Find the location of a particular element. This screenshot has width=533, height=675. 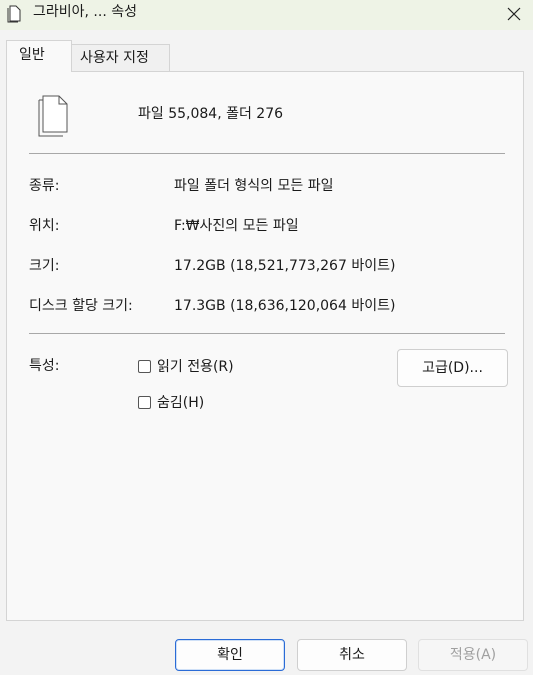

multiple-files-icon is located at coordinates (53, 116).